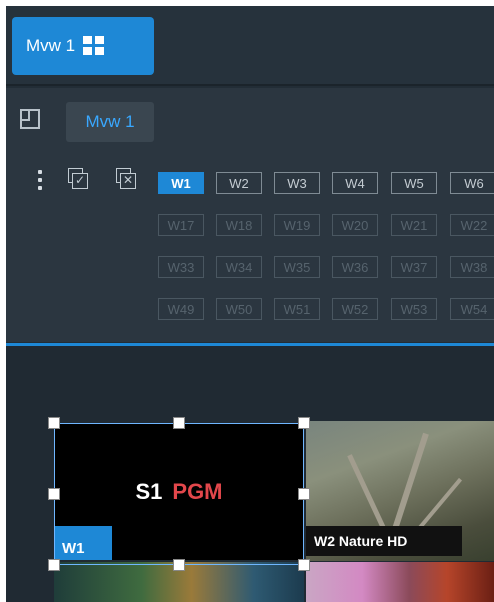  I want to click on resize-handle-bottom-left, so click(54, 565).